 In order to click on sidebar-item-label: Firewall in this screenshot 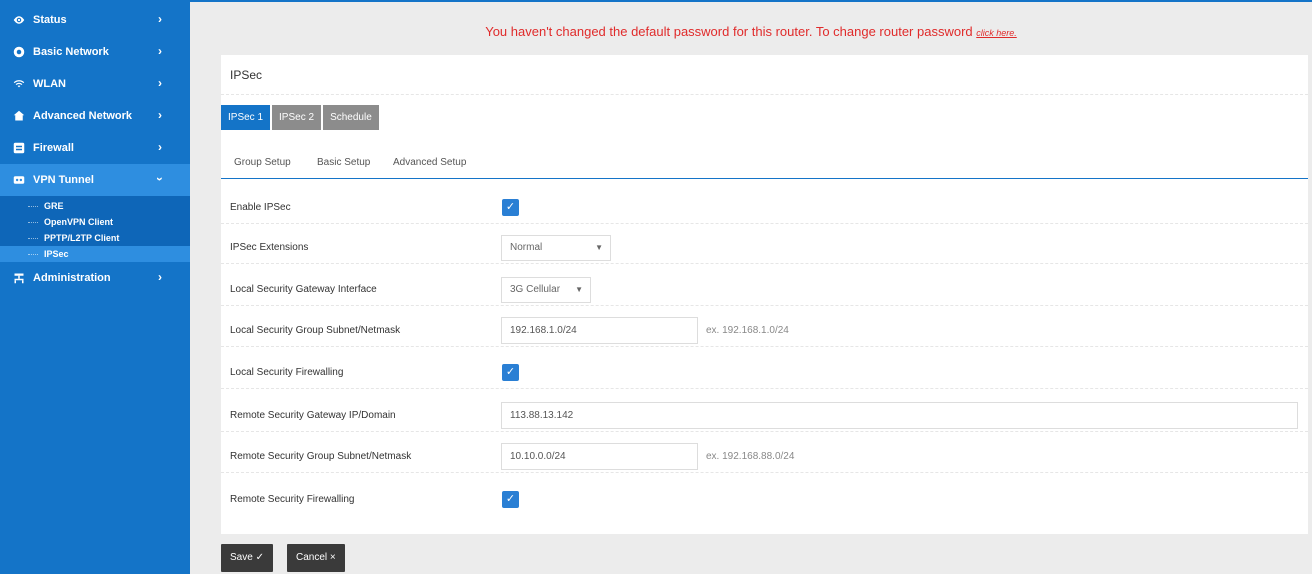, I will do `click(53, 148)`.